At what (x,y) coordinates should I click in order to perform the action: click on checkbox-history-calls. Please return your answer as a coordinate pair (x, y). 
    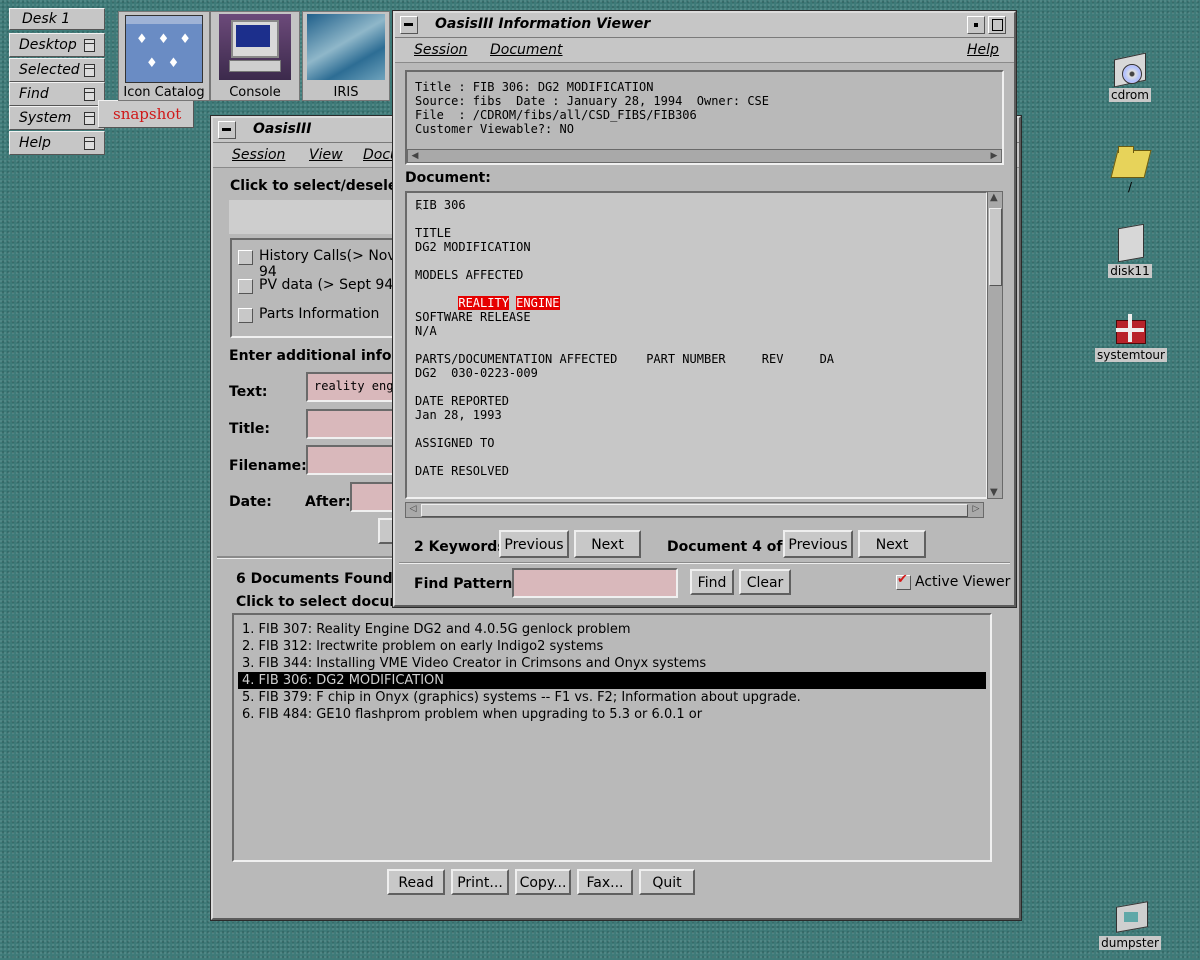
    Looking at the image, I should click on (245, 257).